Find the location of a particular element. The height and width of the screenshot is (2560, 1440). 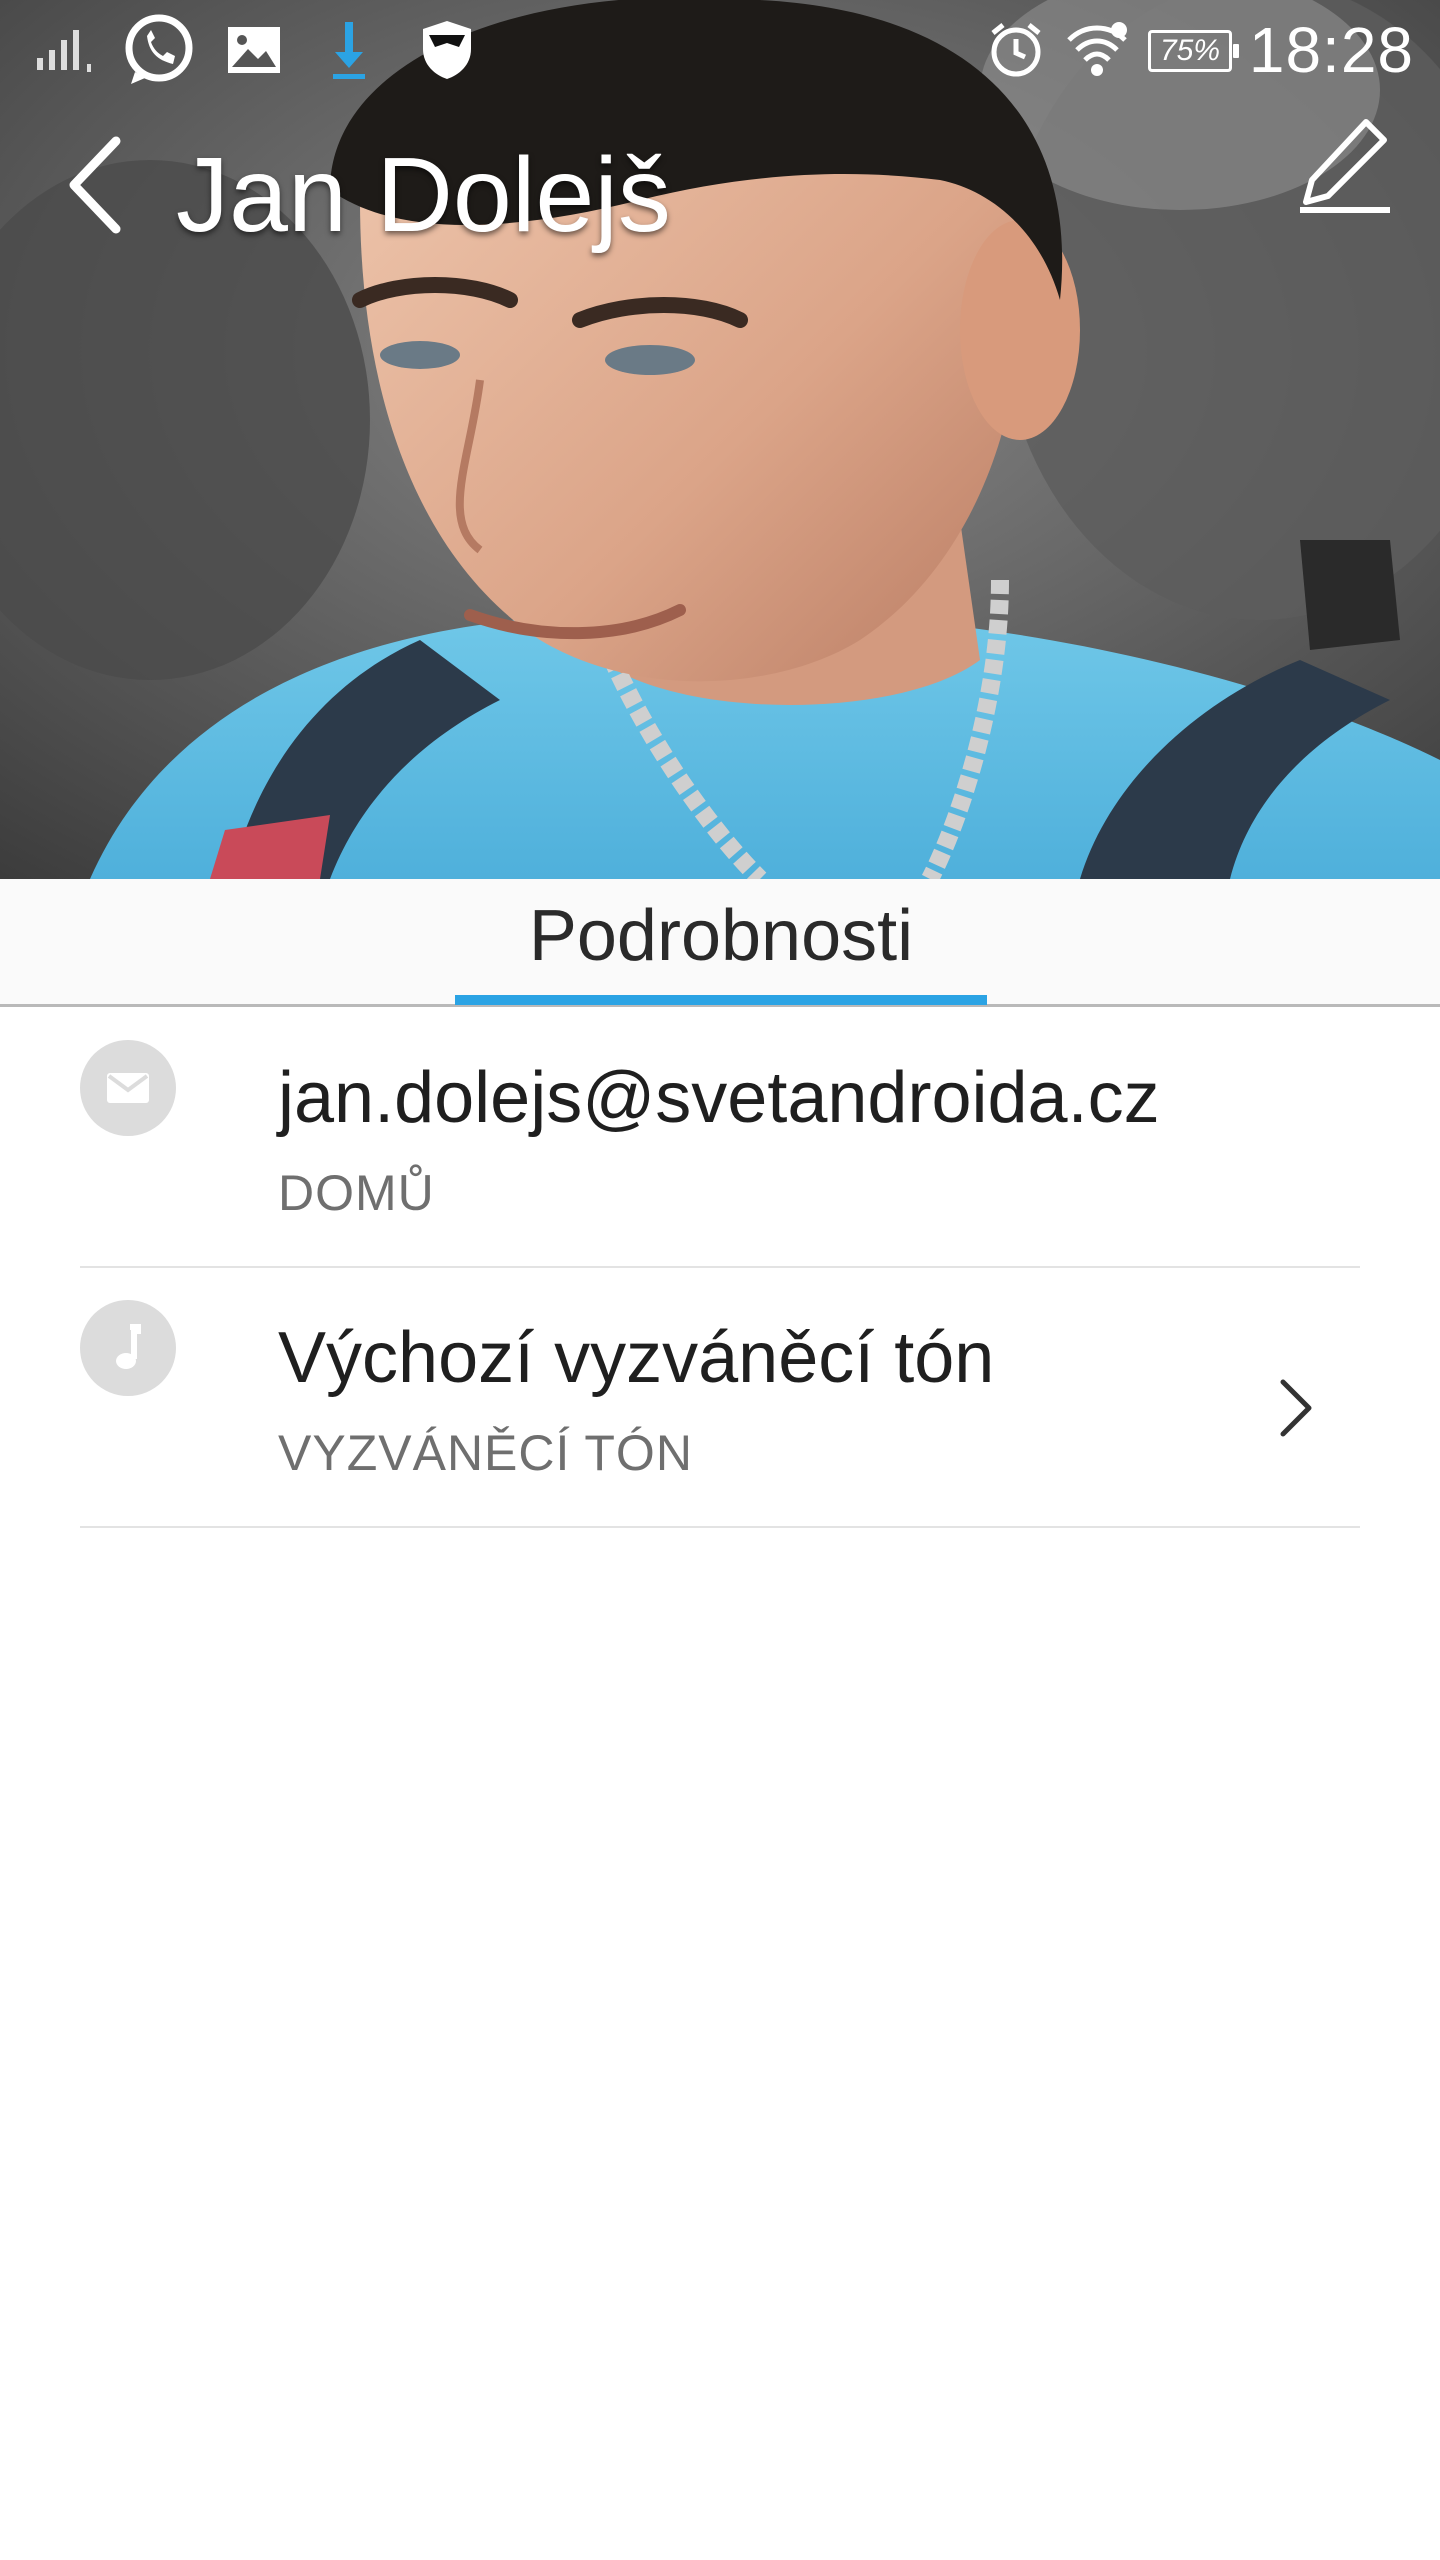

back-arrow-icon is located at coordinates (95, 185).